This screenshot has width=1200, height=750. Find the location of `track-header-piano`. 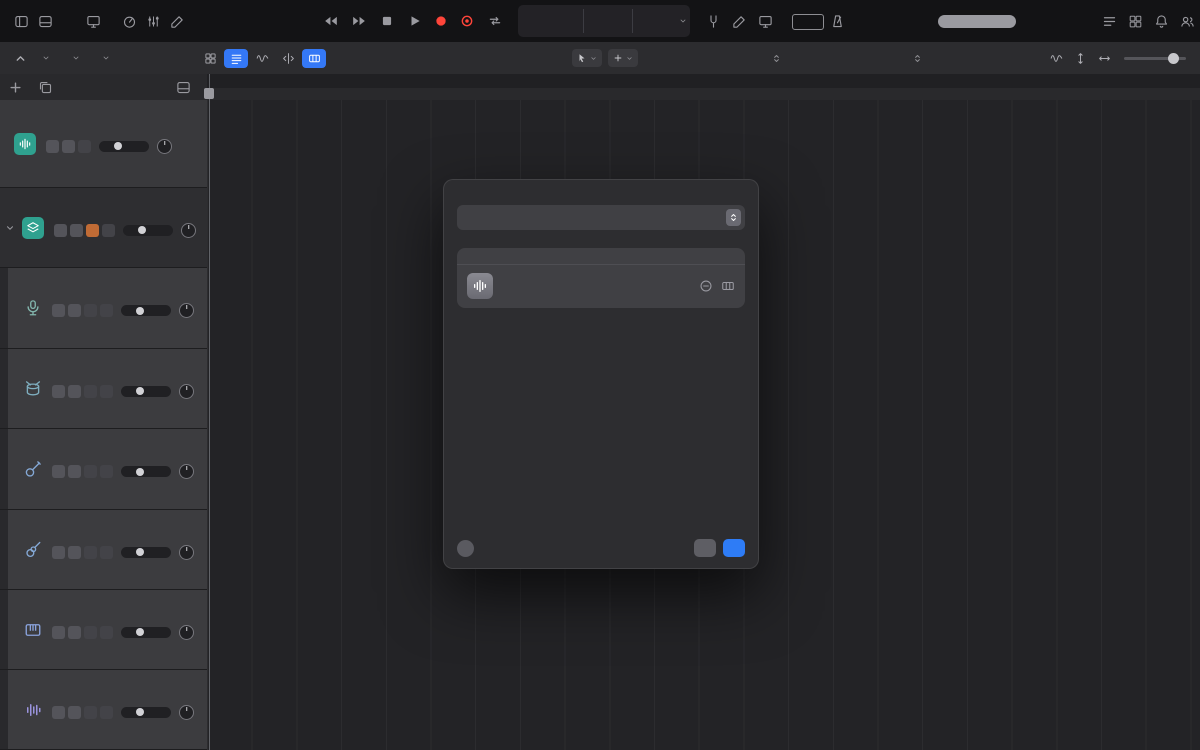

track-header-piano is located at coordinates (103, 630).